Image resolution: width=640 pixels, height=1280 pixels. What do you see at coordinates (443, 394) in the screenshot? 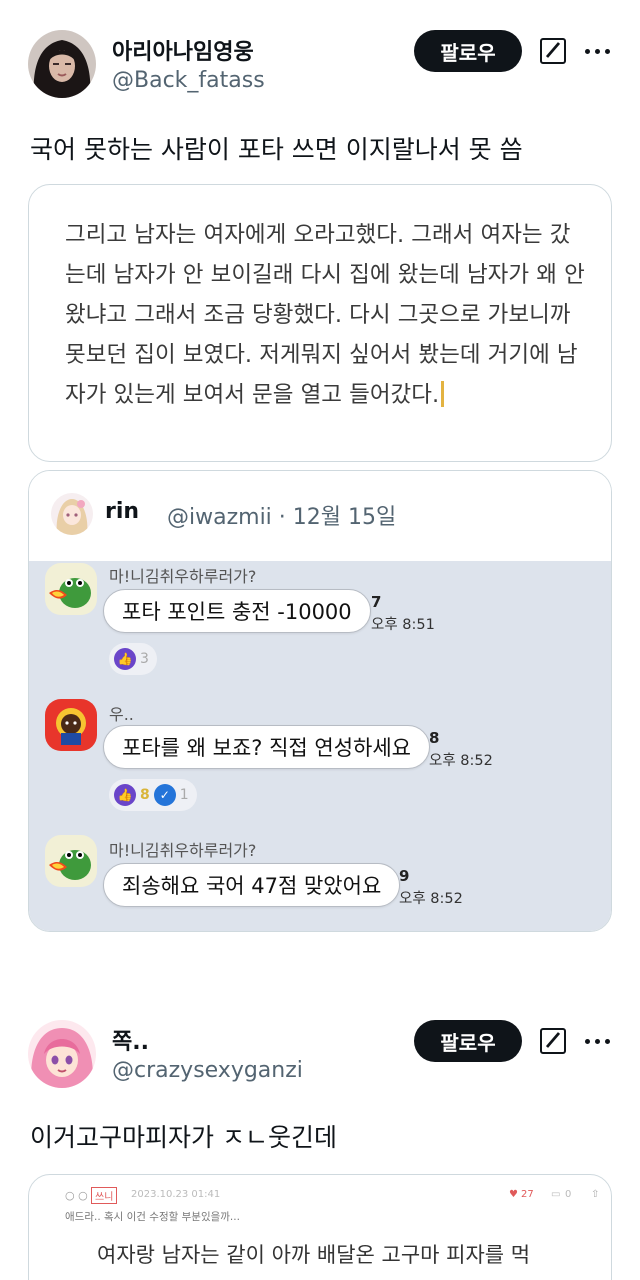
I see `text-cursor` at bounding box center [443, 394].